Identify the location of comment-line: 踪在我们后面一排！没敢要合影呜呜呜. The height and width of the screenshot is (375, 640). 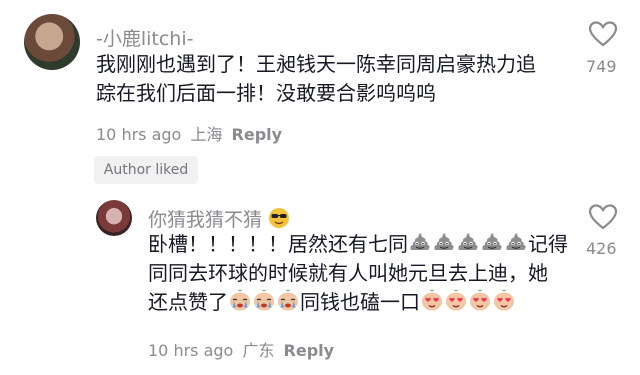
(266, 93).